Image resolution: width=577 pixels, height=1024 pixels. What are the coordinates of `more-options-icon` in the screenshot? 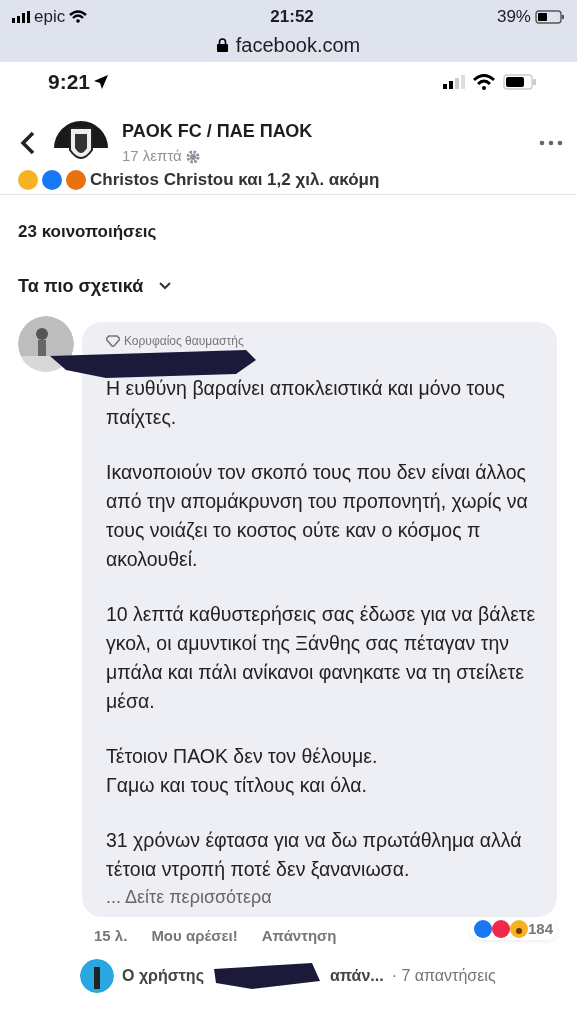 It's located at (551, 143).